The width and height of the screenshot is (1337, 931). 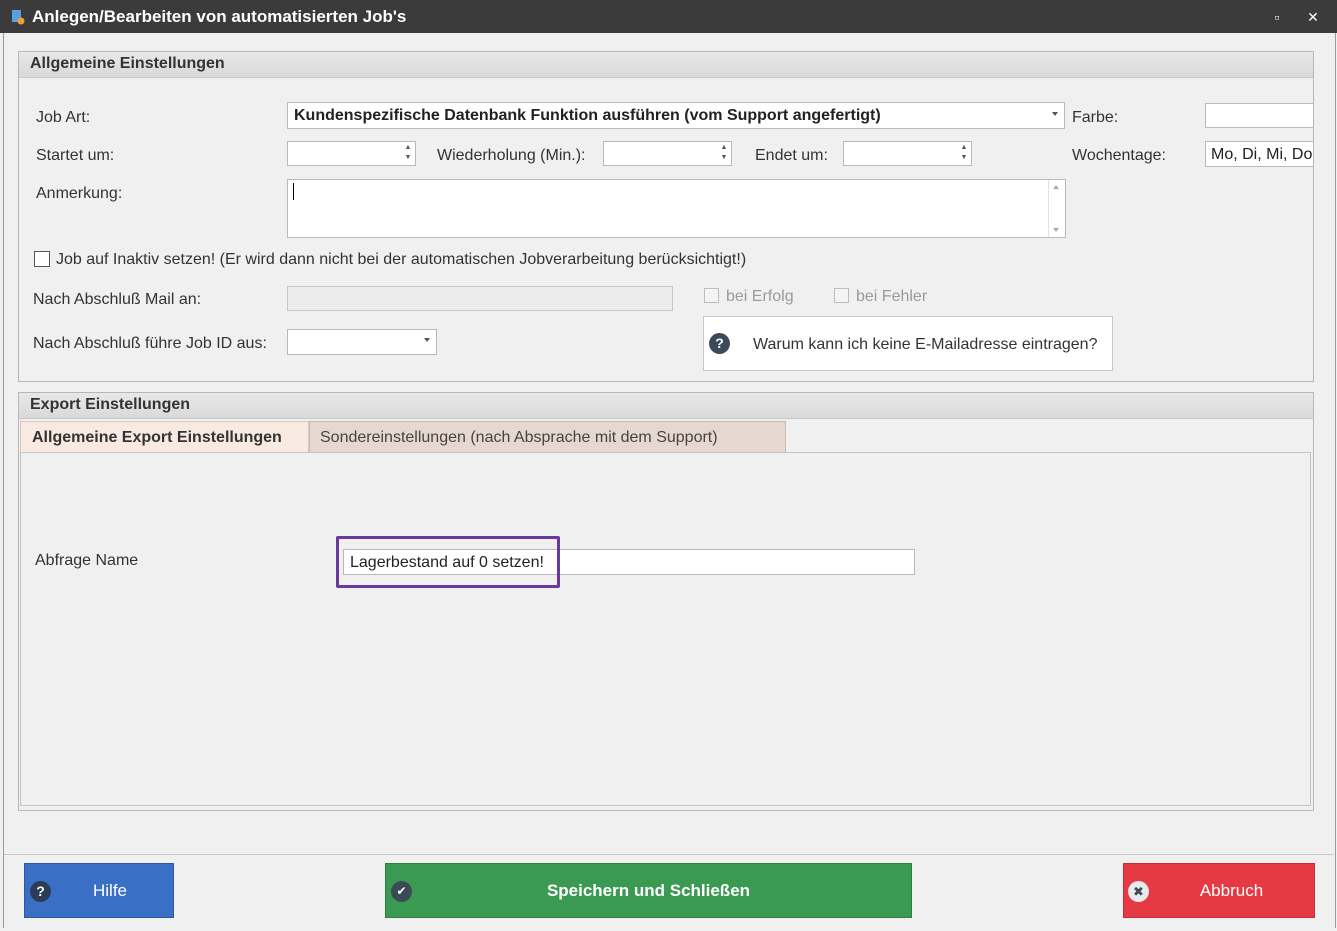 I want to click on anmerkung-label: Anmerkung:, so click(x=79, y=193).